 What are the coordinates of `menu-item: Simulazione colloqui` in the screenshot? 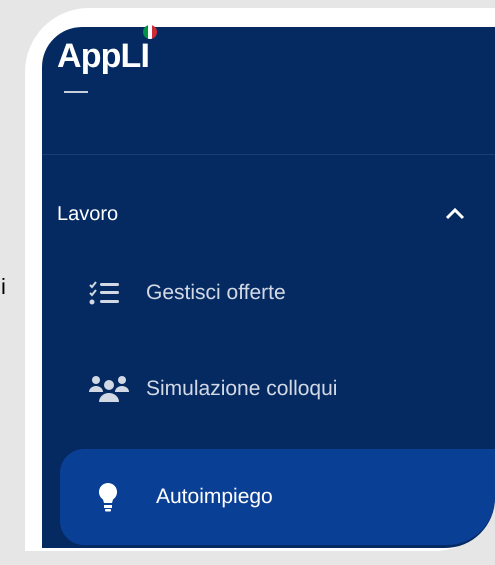 It's located at (277, 389).